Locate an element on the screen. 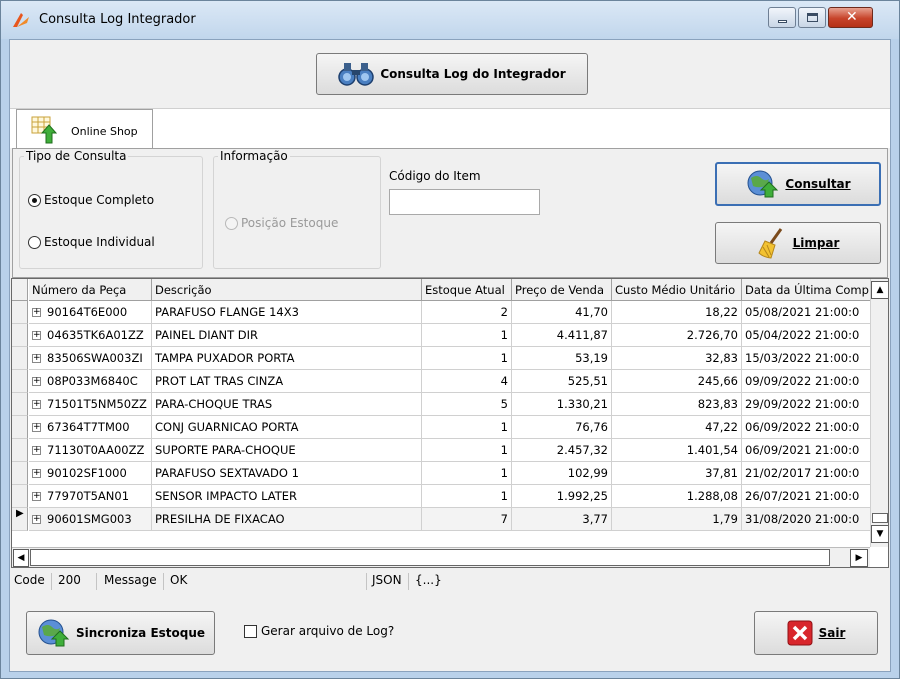 Image resolution: width=900 pixels, height=679 pixels. horizontal-scroll-thumb is located at coordinates (430, 557).